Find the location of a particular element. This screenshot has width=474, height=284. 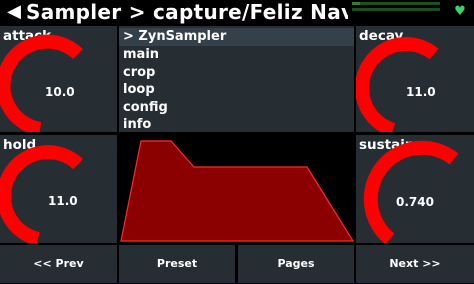

preset-button: Preset is located at coordinates (177, 264).